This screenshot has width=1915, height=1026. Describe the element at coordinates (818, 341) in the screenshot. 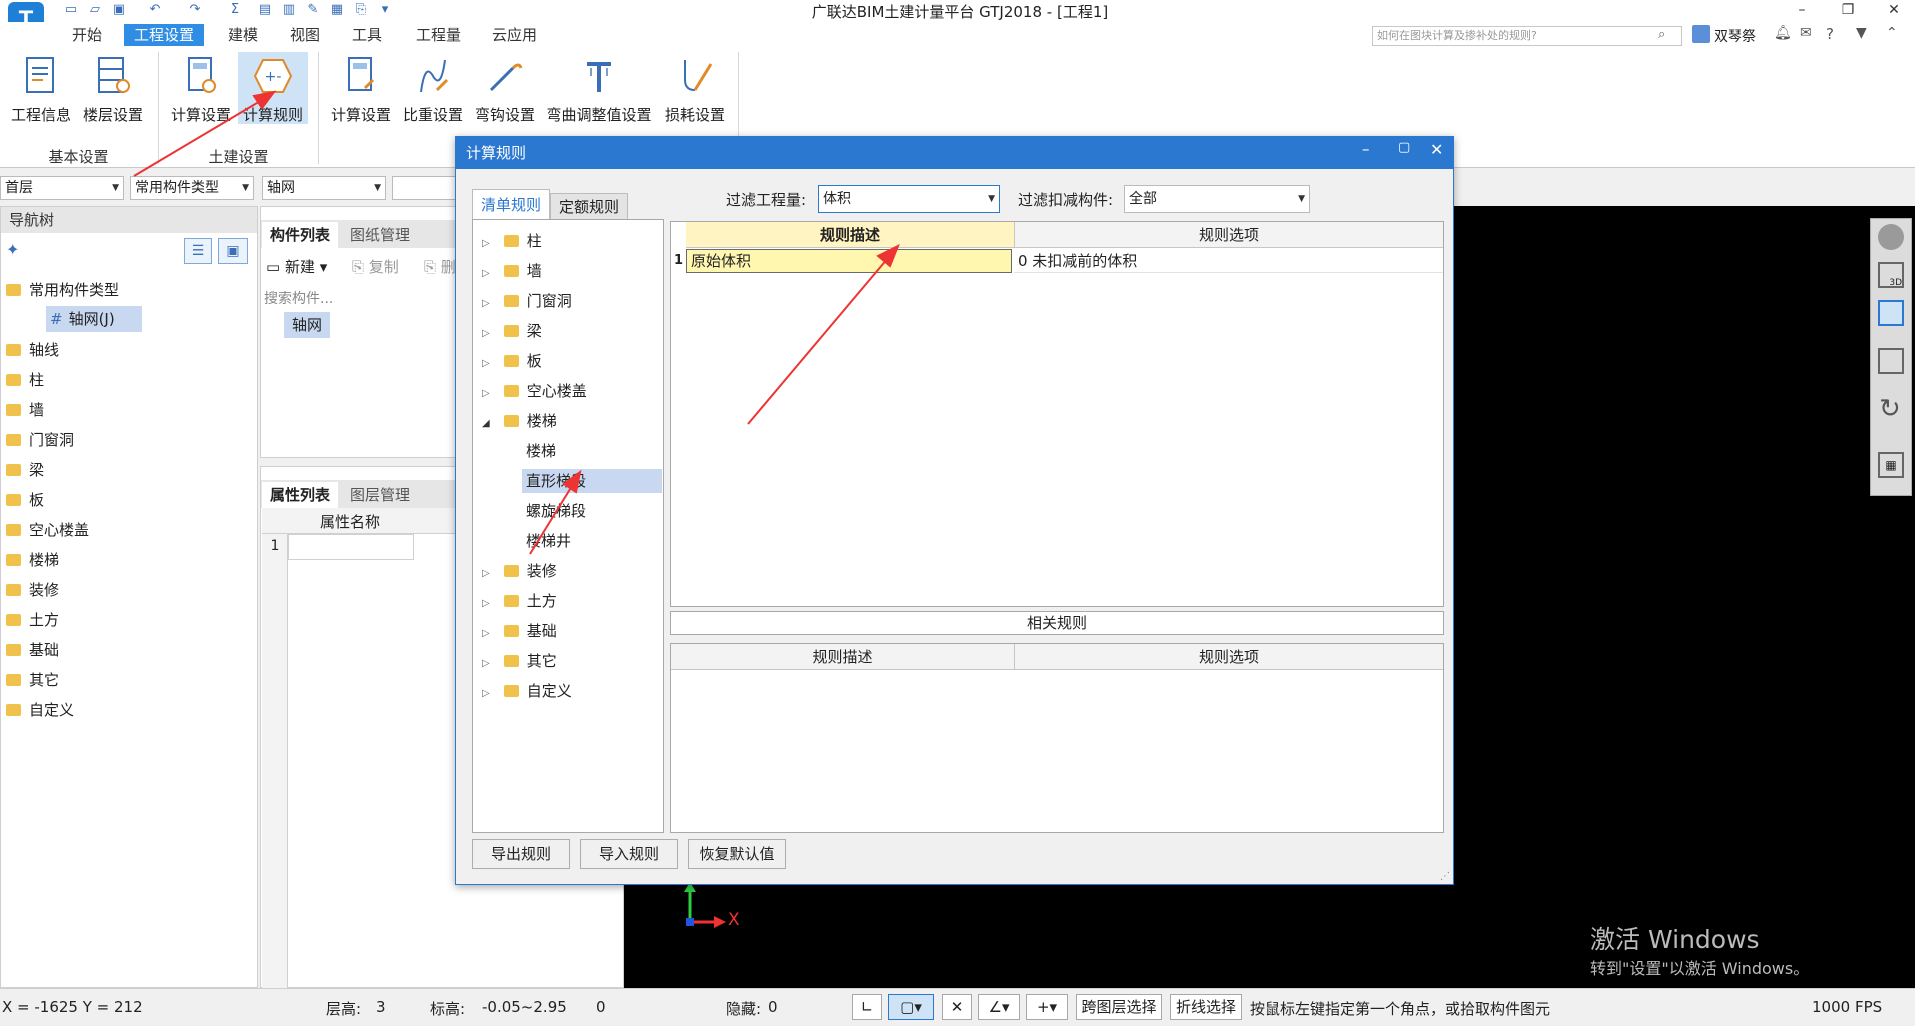

I see `arrow-to-rule-desc` at that location.